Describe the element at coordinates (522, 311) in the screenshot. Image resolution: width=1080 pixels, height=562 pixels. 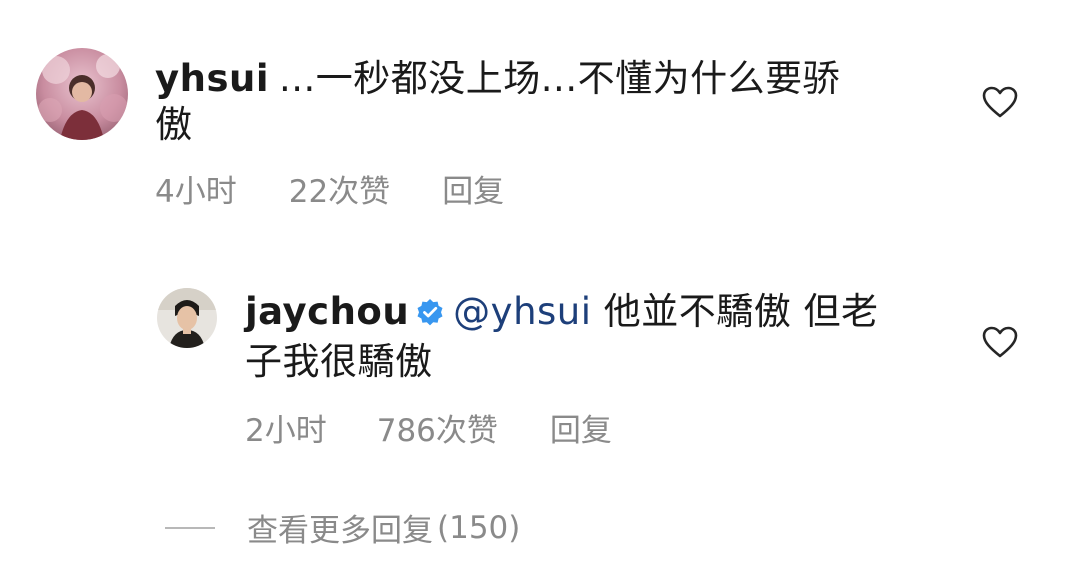
I see `reply-mention-link: @yhsui` at that location.